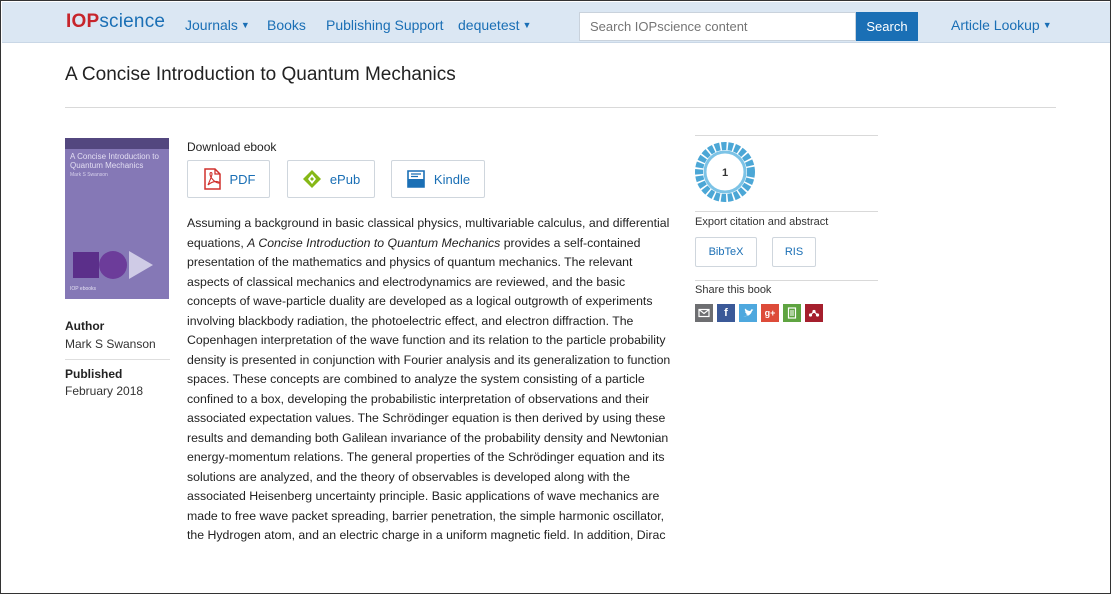 The width and height of the screenshot is (1111, 594). Describe the element at coordinates (83, 289) in the screenshot. I see `cover-publisher-mark: IOP ebooks` at that location.